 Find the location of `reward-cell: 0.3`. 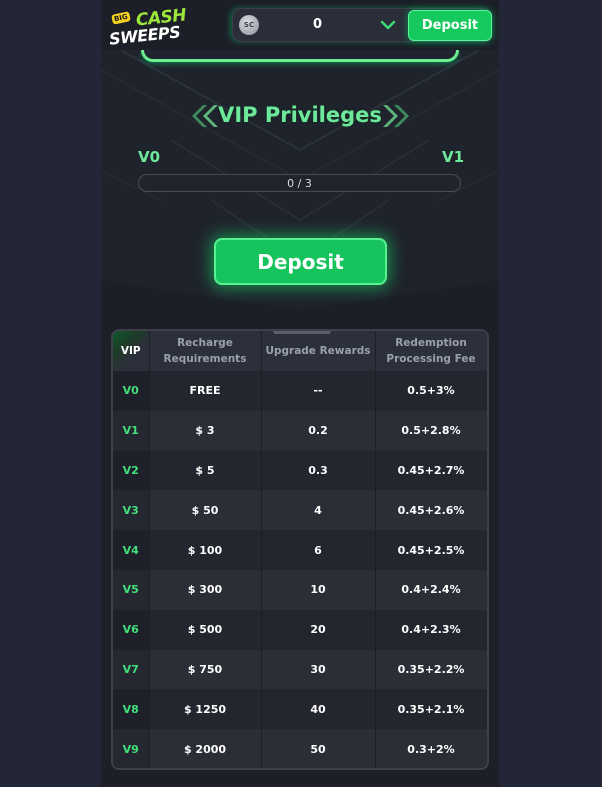

reward-cell: 0.3 is located at coordinates (318, 470).